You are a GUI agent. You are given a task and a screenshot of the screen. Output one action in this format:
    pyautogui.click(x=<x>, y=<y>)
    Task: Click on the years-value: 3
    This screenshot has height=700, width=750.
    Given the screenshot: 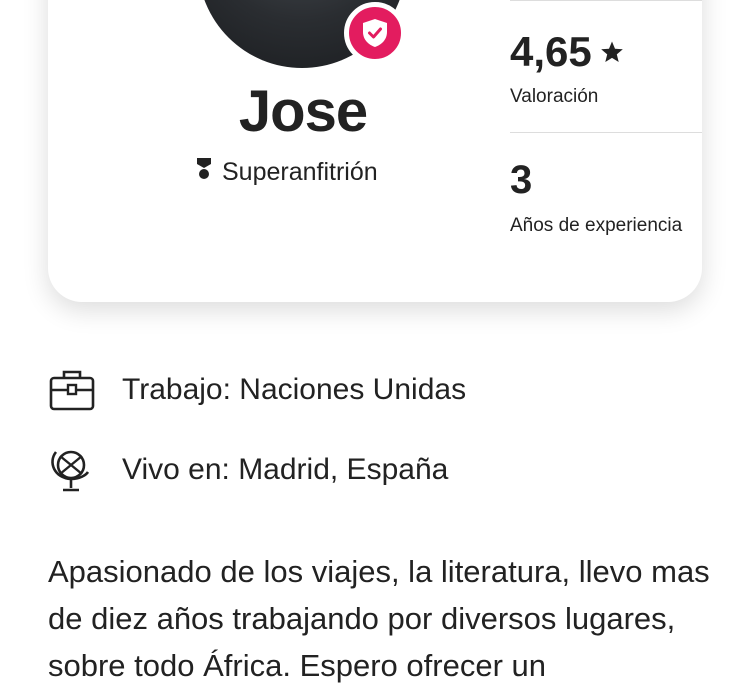 What is the action you would take?
    pyautogui.click(x=521, y=180)
    